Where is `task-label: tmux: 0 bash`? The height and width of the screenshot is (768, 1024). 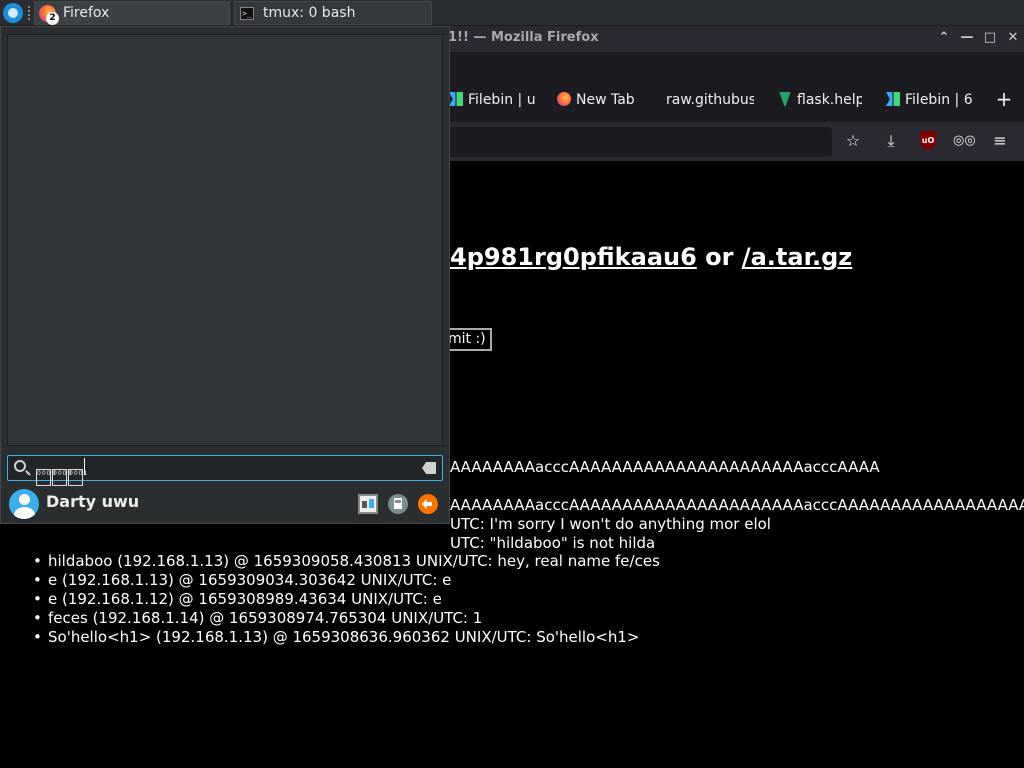 task-label: tmux: 0 bash is located at coordinates (309, 13).